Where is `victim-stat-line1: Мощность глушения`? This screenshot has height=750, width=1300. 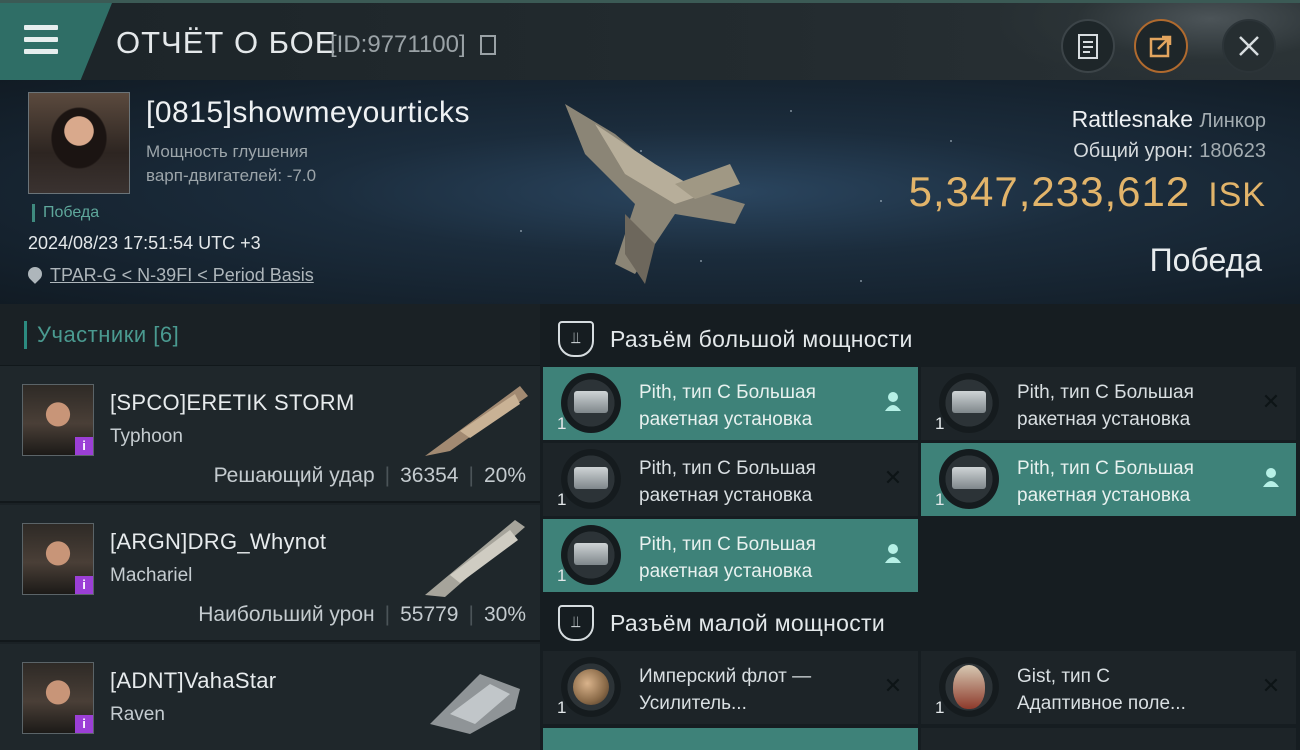
victim-stat-line1: Мощность глушения is located at coordinates (227, 151).